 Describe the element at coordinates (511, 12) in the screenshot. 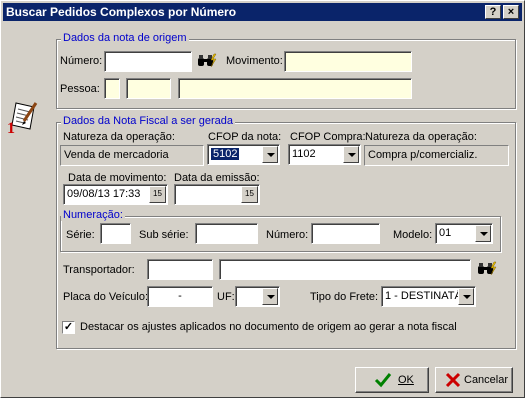

I see `close-button: ×` at that location.